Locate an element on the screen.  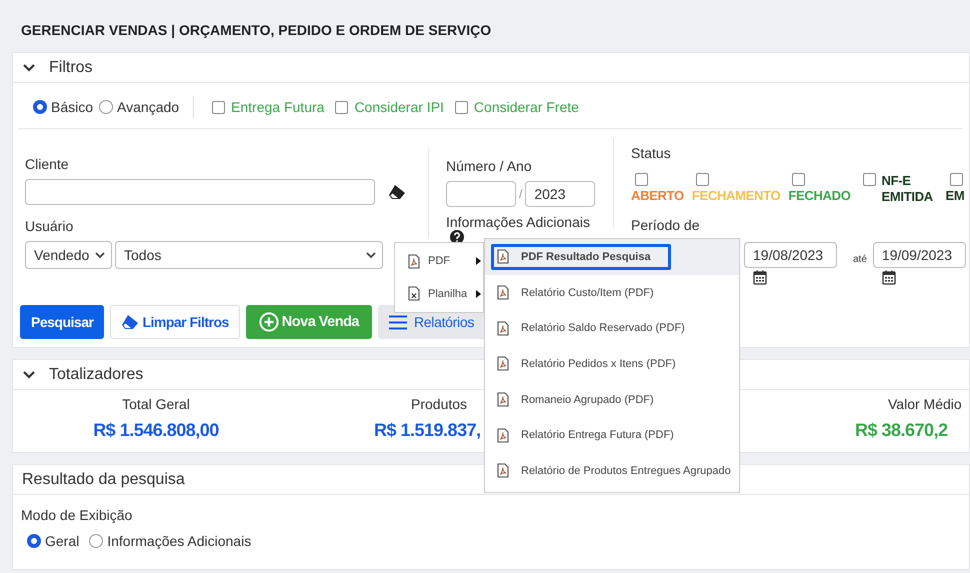
menu-item: Relatório Entrega Futura (PDF) is located at coordinates (612, 435).